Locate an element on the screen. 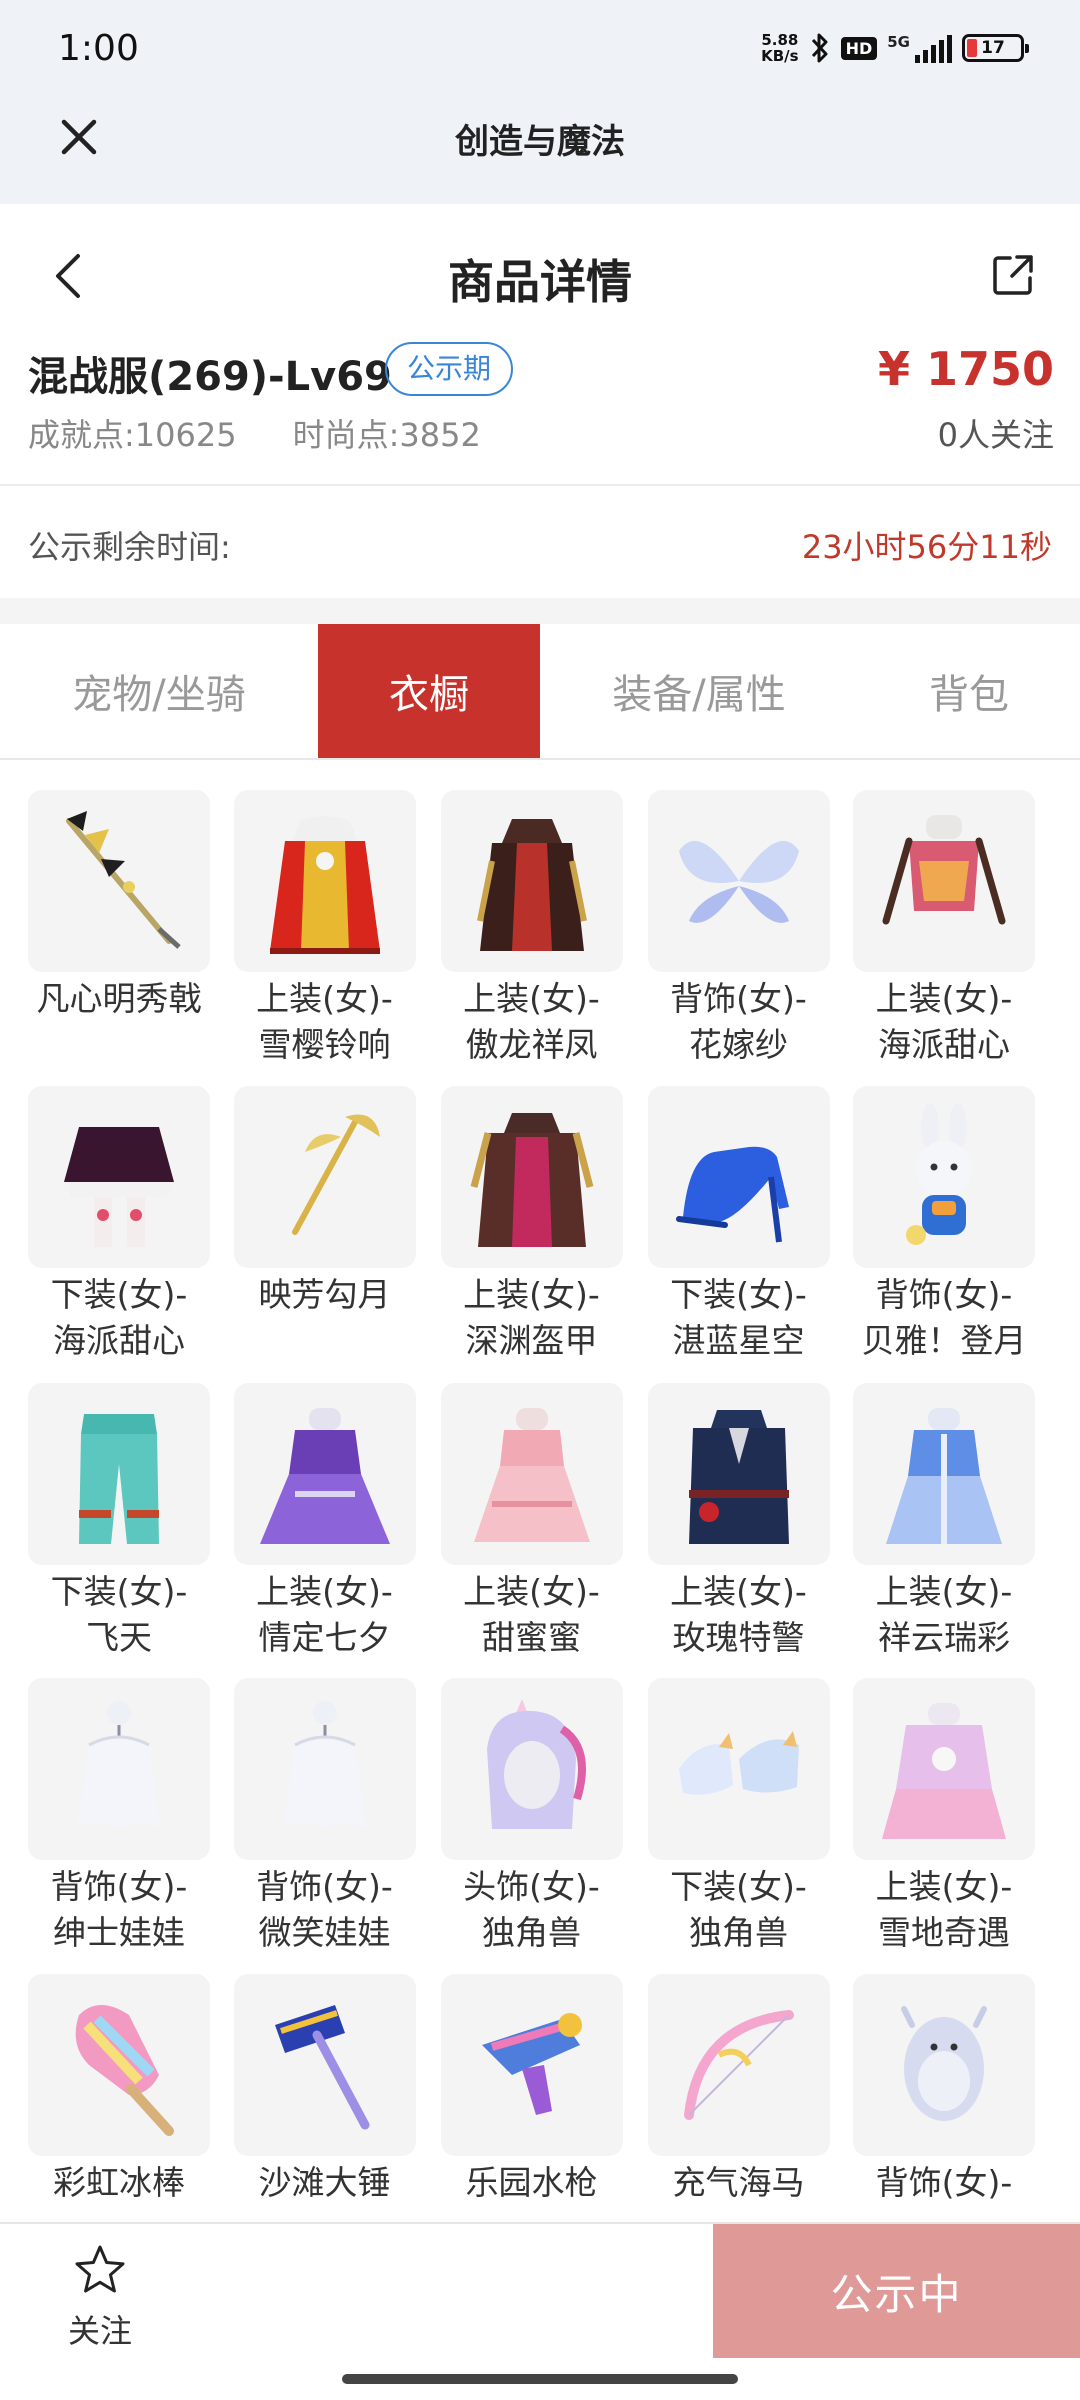  status-icons: 5.88 KB/s HD 5G 17 is located at coordinates (895, 48).